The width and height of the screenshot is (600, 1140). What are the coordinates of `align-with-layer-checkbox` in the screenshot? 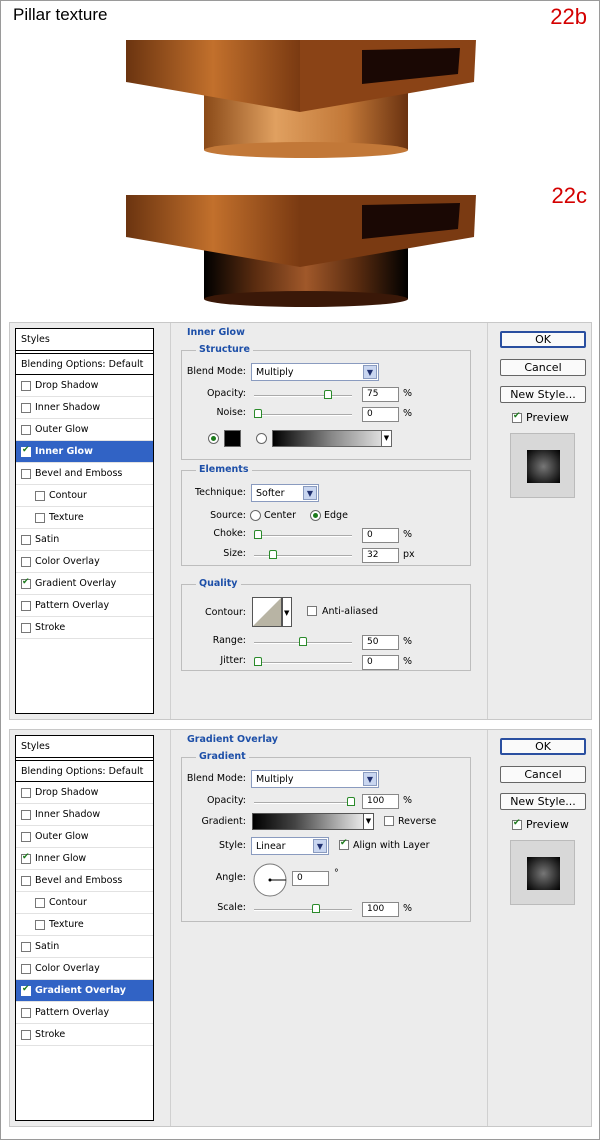 It's located at (344, 844).